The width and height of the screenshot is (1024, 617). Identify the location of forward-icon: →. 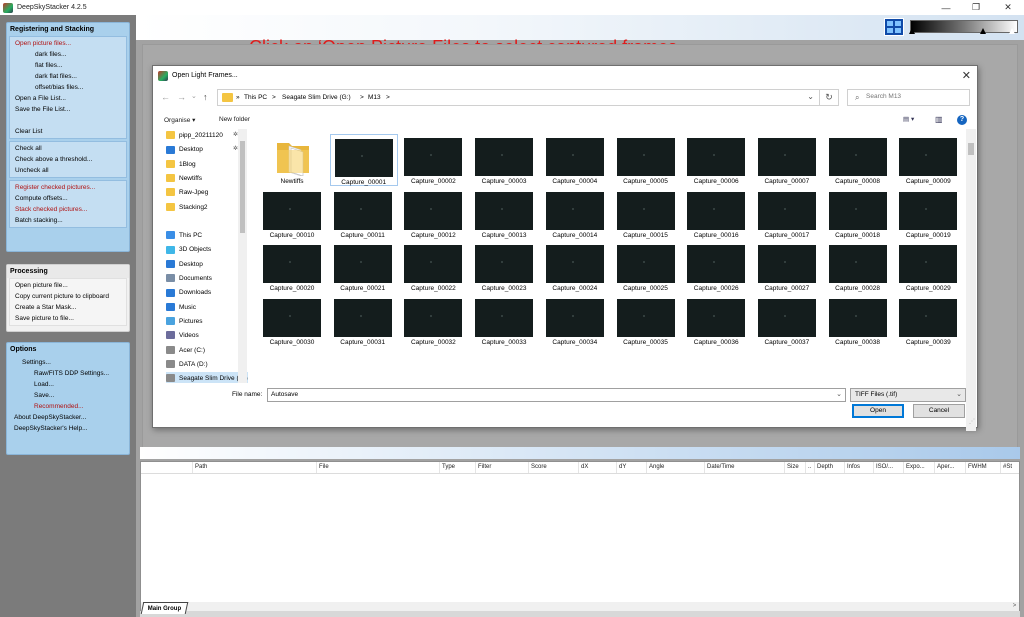
(181, 97).